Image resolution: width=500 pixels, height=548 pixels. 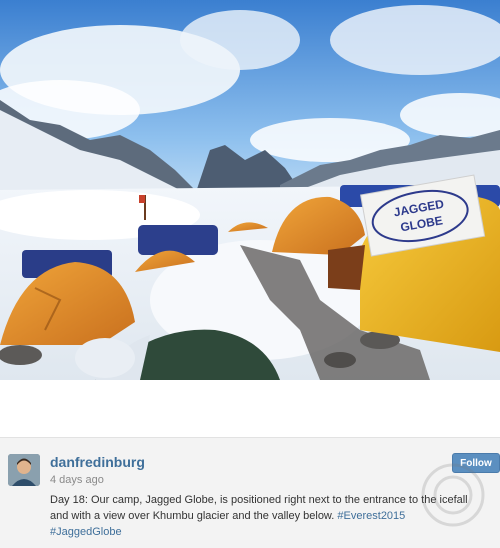 What do you see at coordinates (453, 495) in the screenshot?
I see `watermark-logo-icon` at bounding box center [453, 495].